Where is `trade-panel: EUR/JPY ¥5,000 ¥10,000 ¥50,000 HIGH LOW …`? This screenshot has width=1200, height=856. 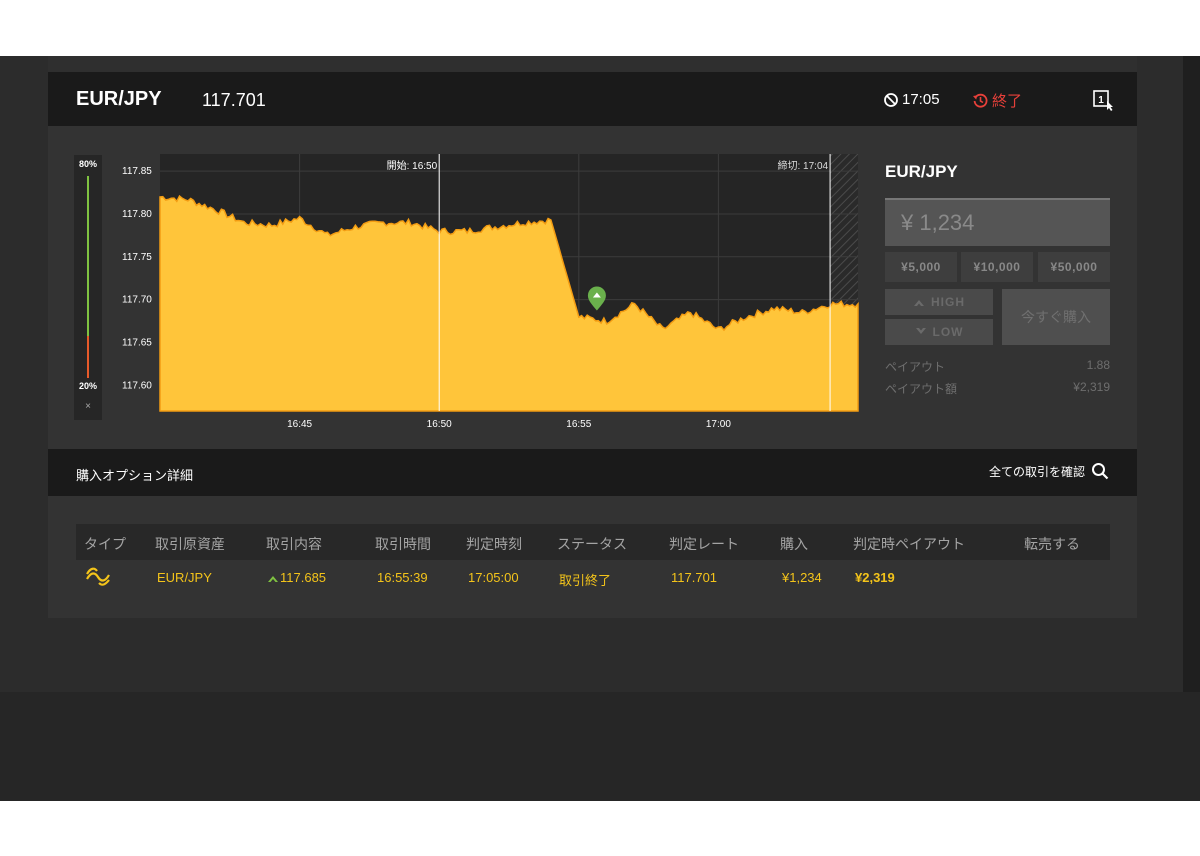 trade-panel: EUR/JPY ¥5,000 ¥10,000 ¥50,000 HIGH LOW … is located at coordinates (997, 286).